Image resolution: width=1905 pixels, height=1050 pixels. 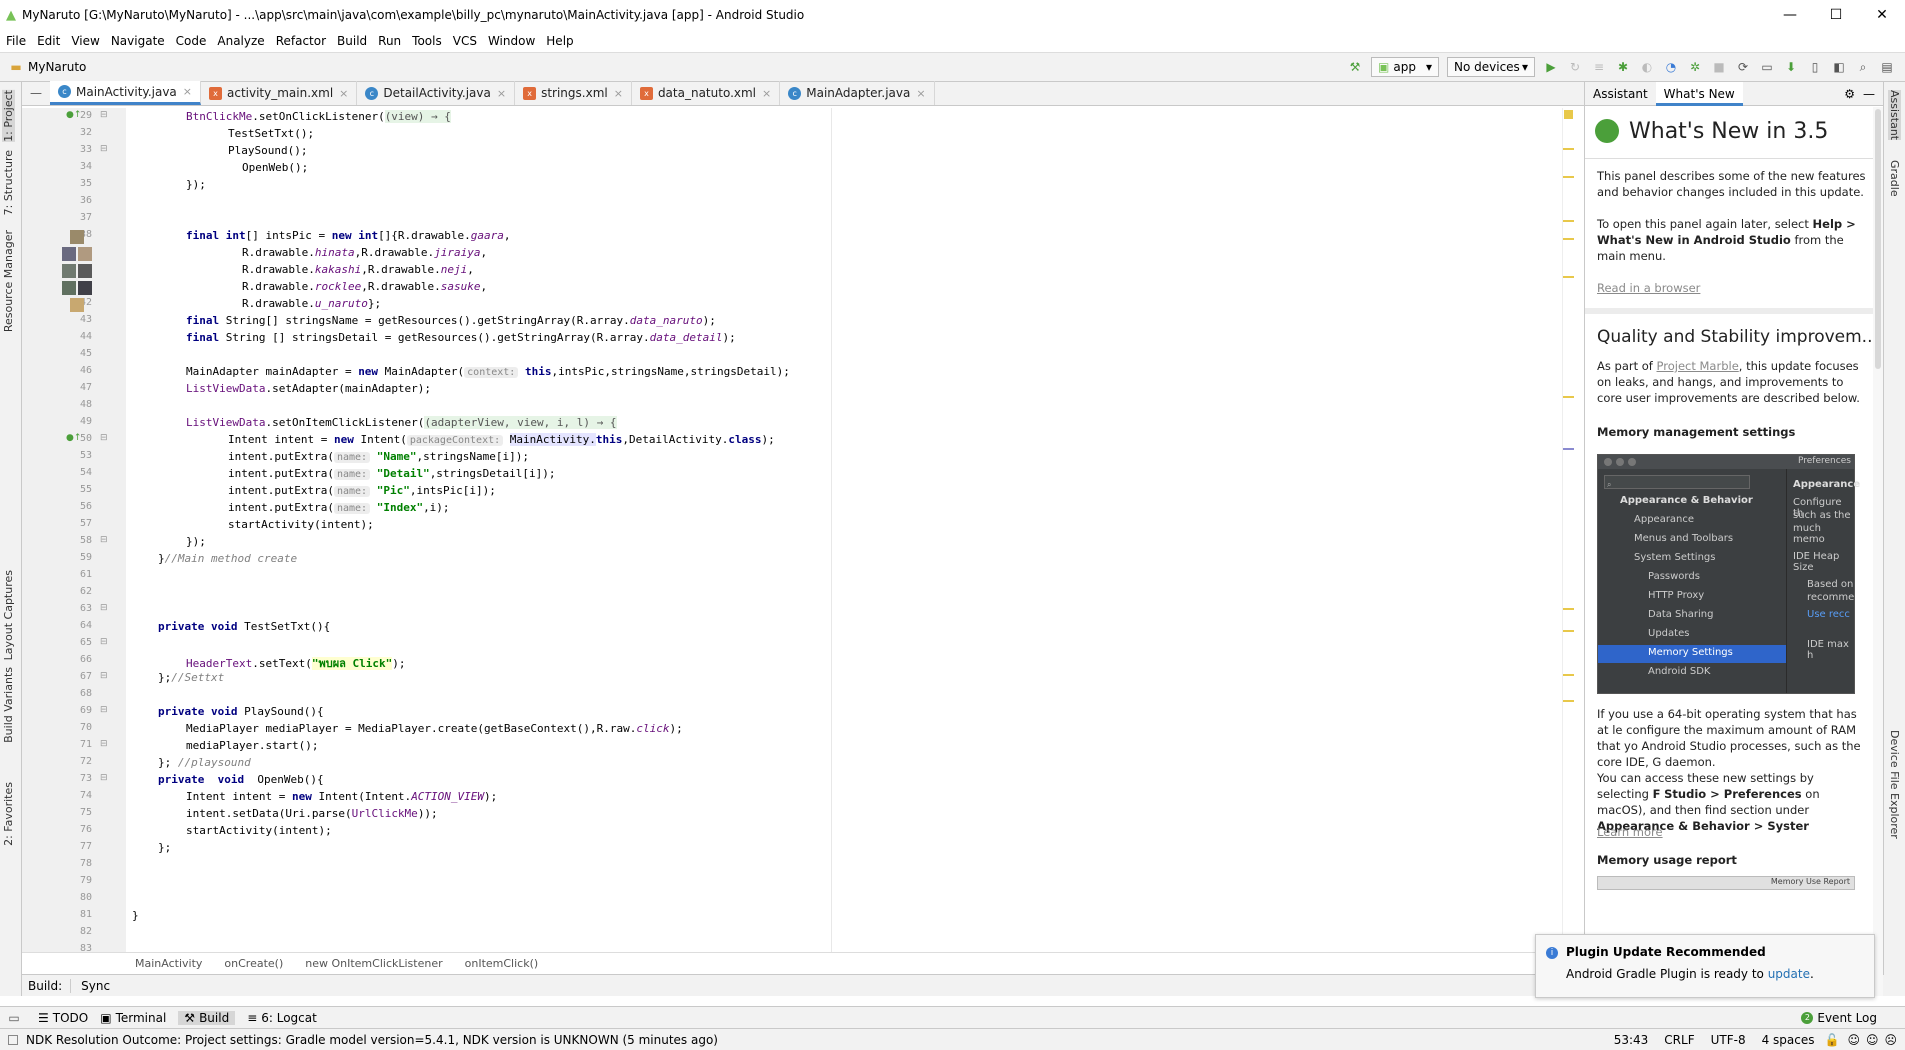 I want to click on project-tool-tab: 1: Project, so click(x=8, y=116).